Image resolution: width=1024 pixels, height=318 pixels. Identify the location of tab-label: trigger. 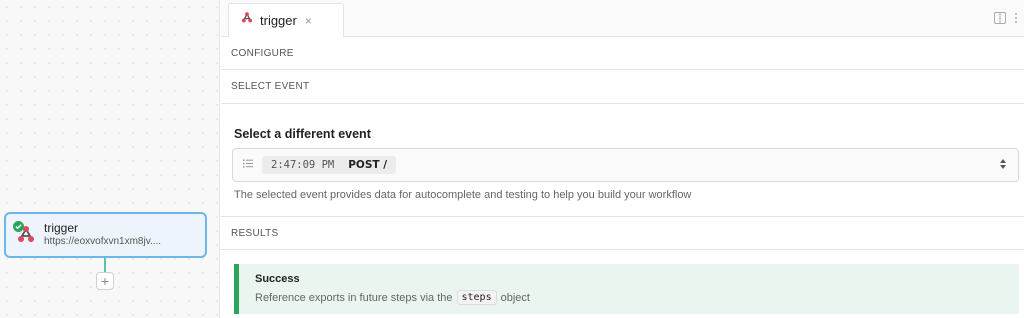
(278, 20).